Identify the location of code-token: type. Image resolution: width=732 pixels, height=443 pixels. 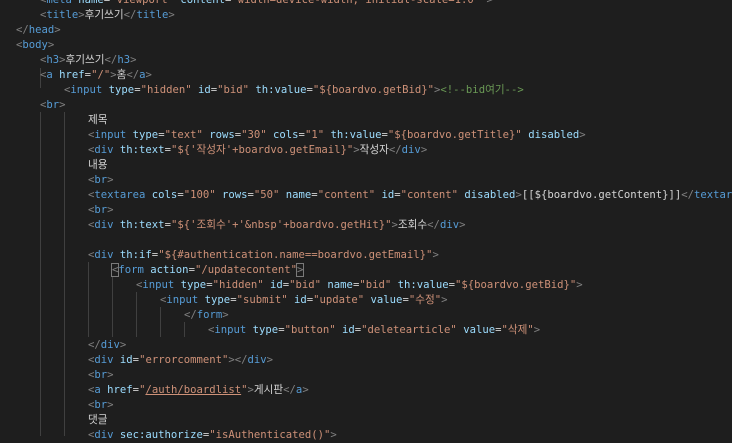
(265, 330).